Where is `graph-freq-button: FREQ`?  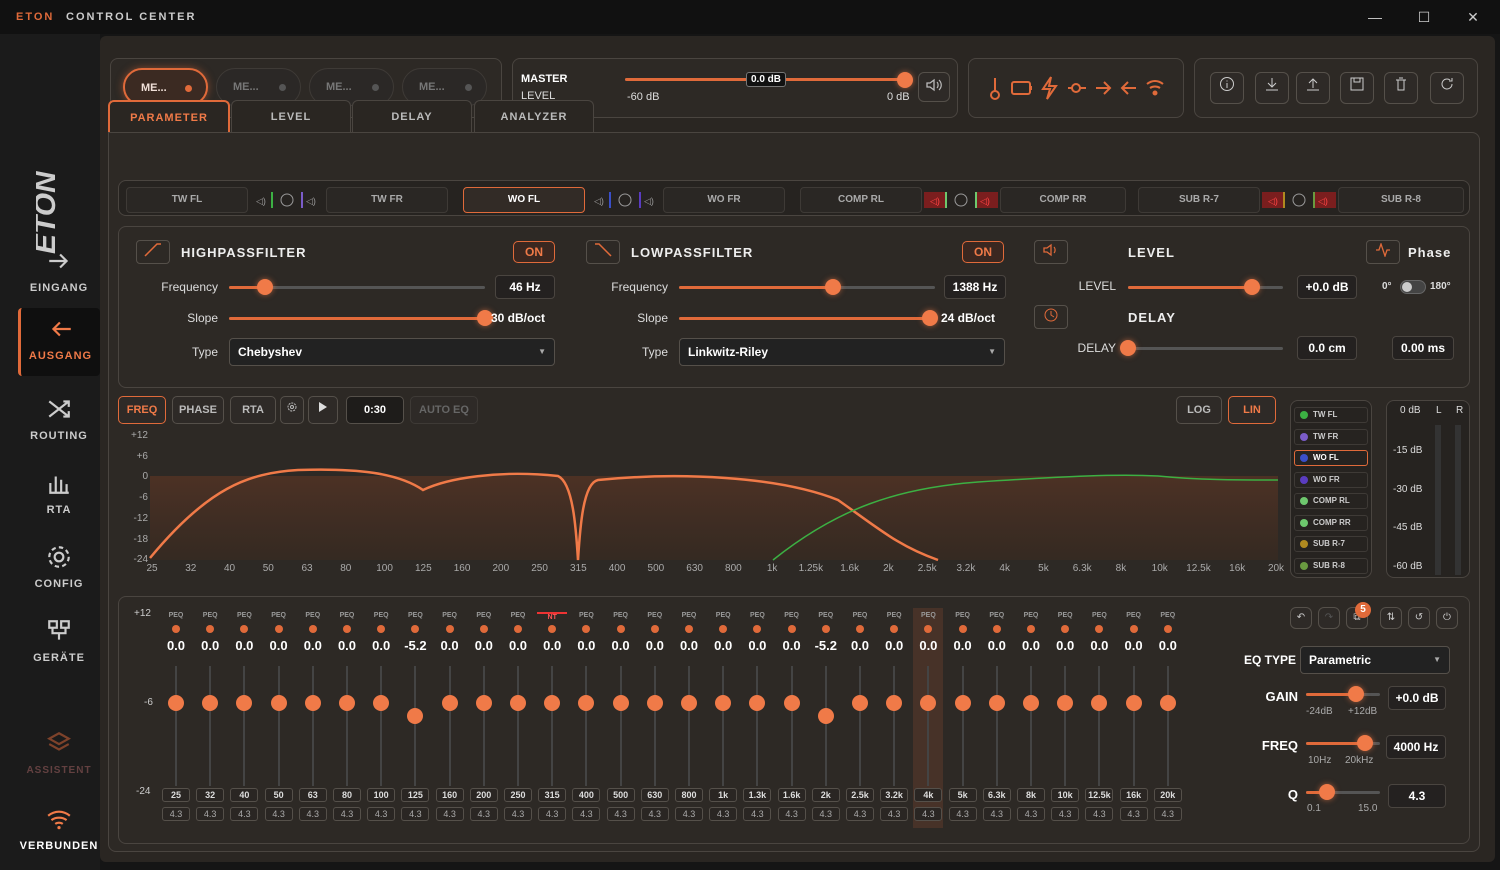 graph-freq-button: FREQ is located at coordinates (142, 410).